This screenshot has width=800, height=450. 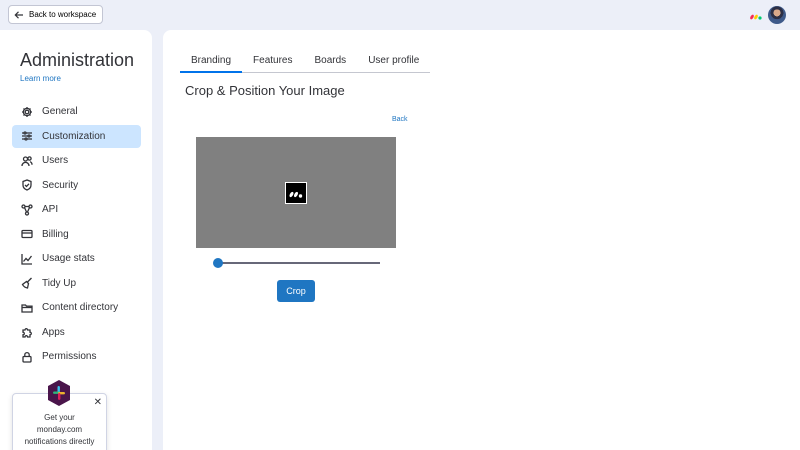 What do you see at coordinates (265, 90) in the screenshot?
I see `section-title: Crop & Position Your Image` at bounding box center [265, 90].